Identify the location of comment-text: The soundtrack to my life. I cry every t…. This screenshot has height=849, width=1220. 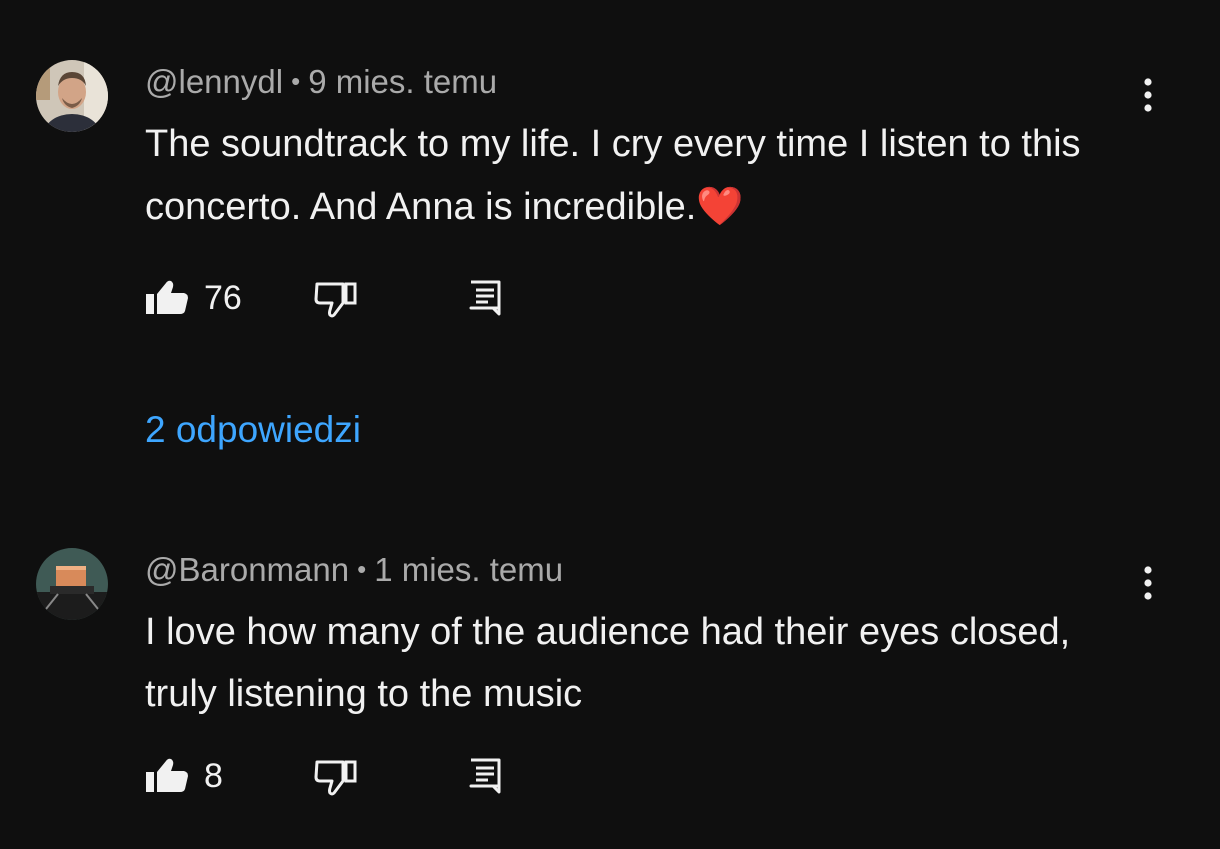
(635, 175).